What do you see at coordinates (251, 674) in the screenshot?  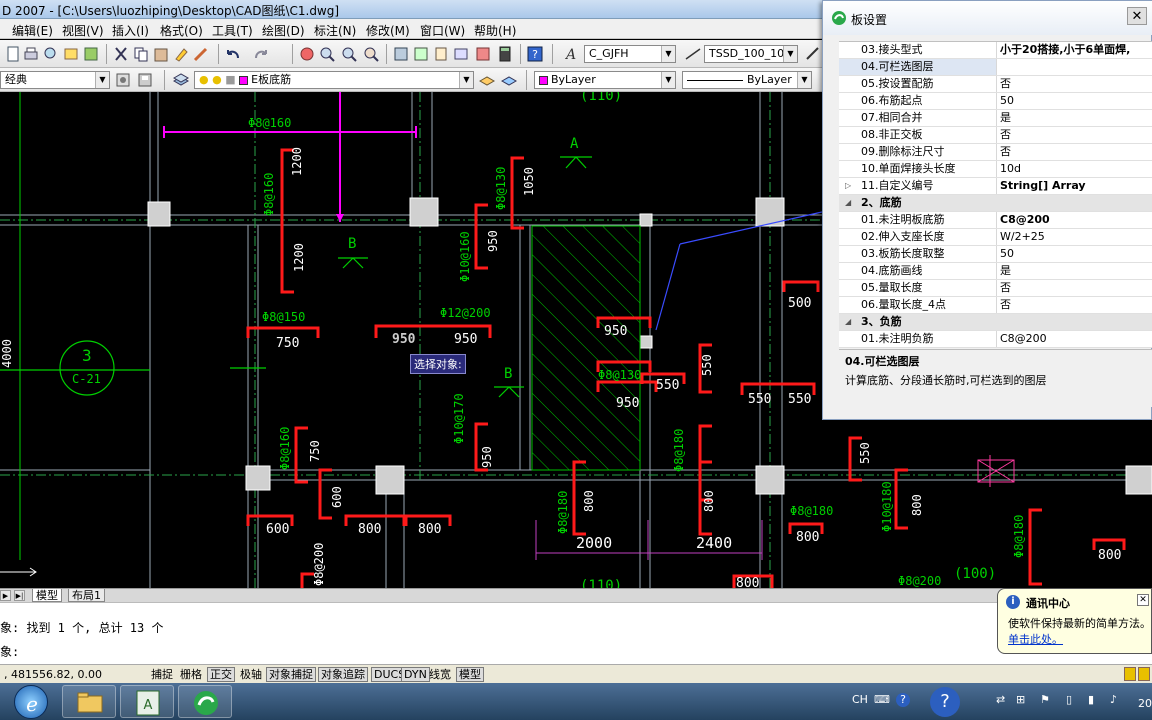 I see `polar-toggle: 极轴` at bounding box center [251, 674].